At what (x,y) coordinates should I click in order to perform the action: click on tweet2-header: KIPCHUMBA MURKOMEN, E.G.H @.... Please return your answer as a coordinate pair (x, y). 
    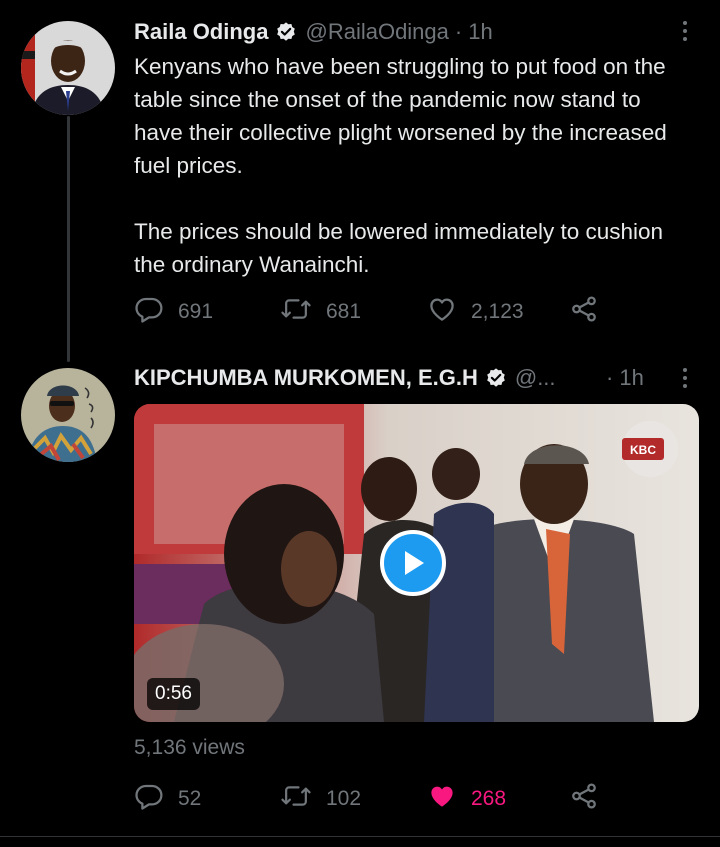
    Looking at the image, I should click on (345, 378).